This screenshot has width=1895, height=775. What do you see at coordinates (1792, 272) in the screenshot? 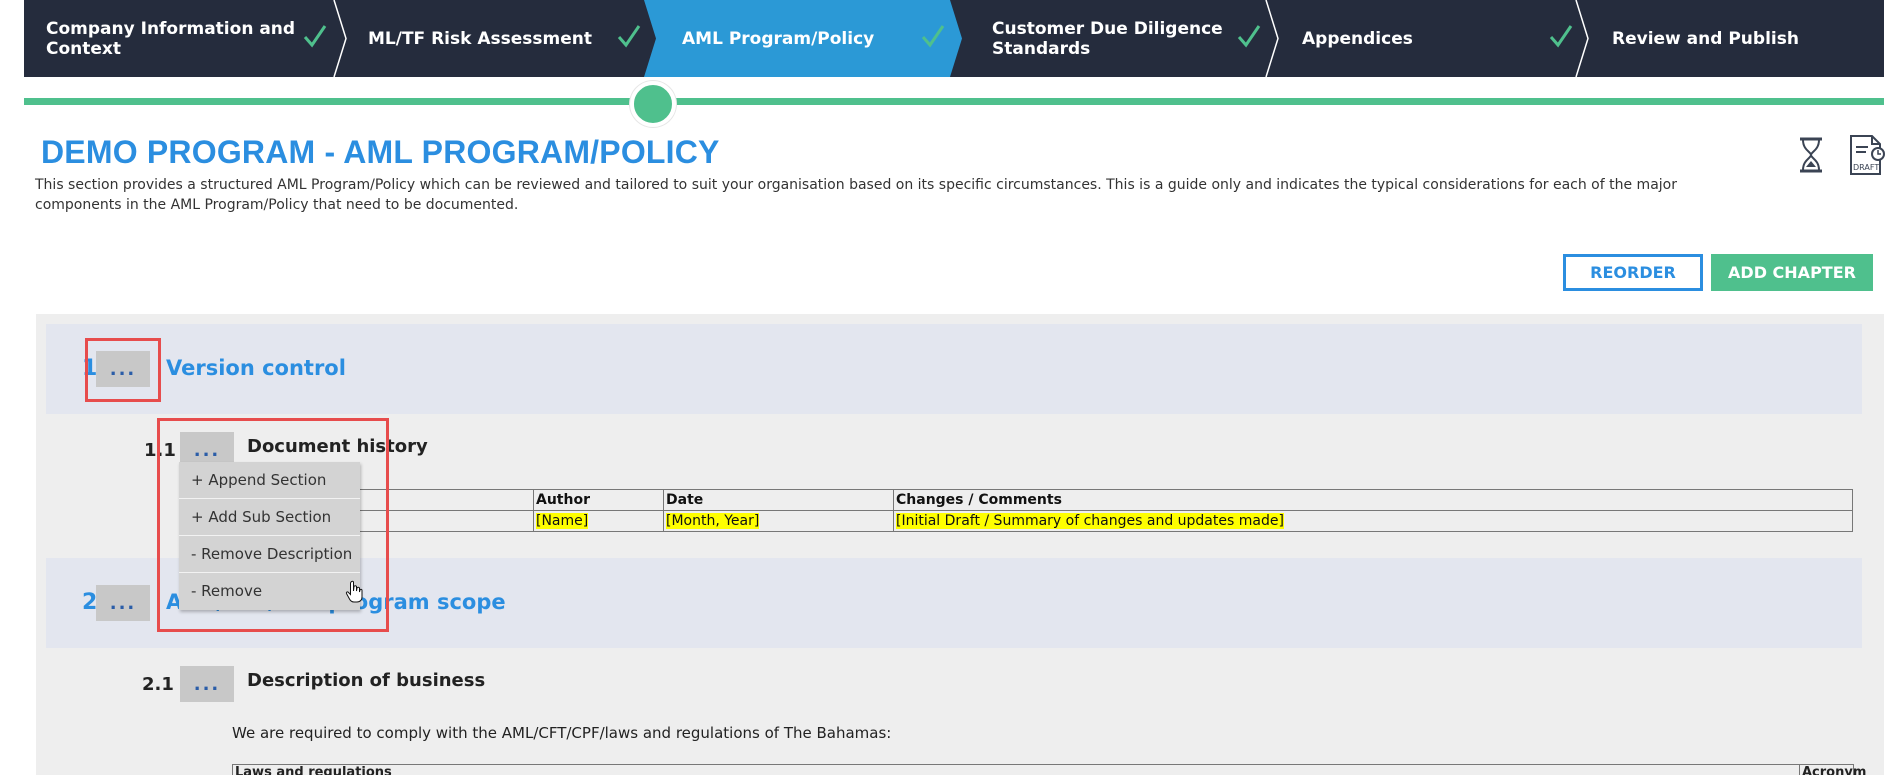
I see `add-chapter-button: ADD CHAPTER` at bounding box center [1792, 272].